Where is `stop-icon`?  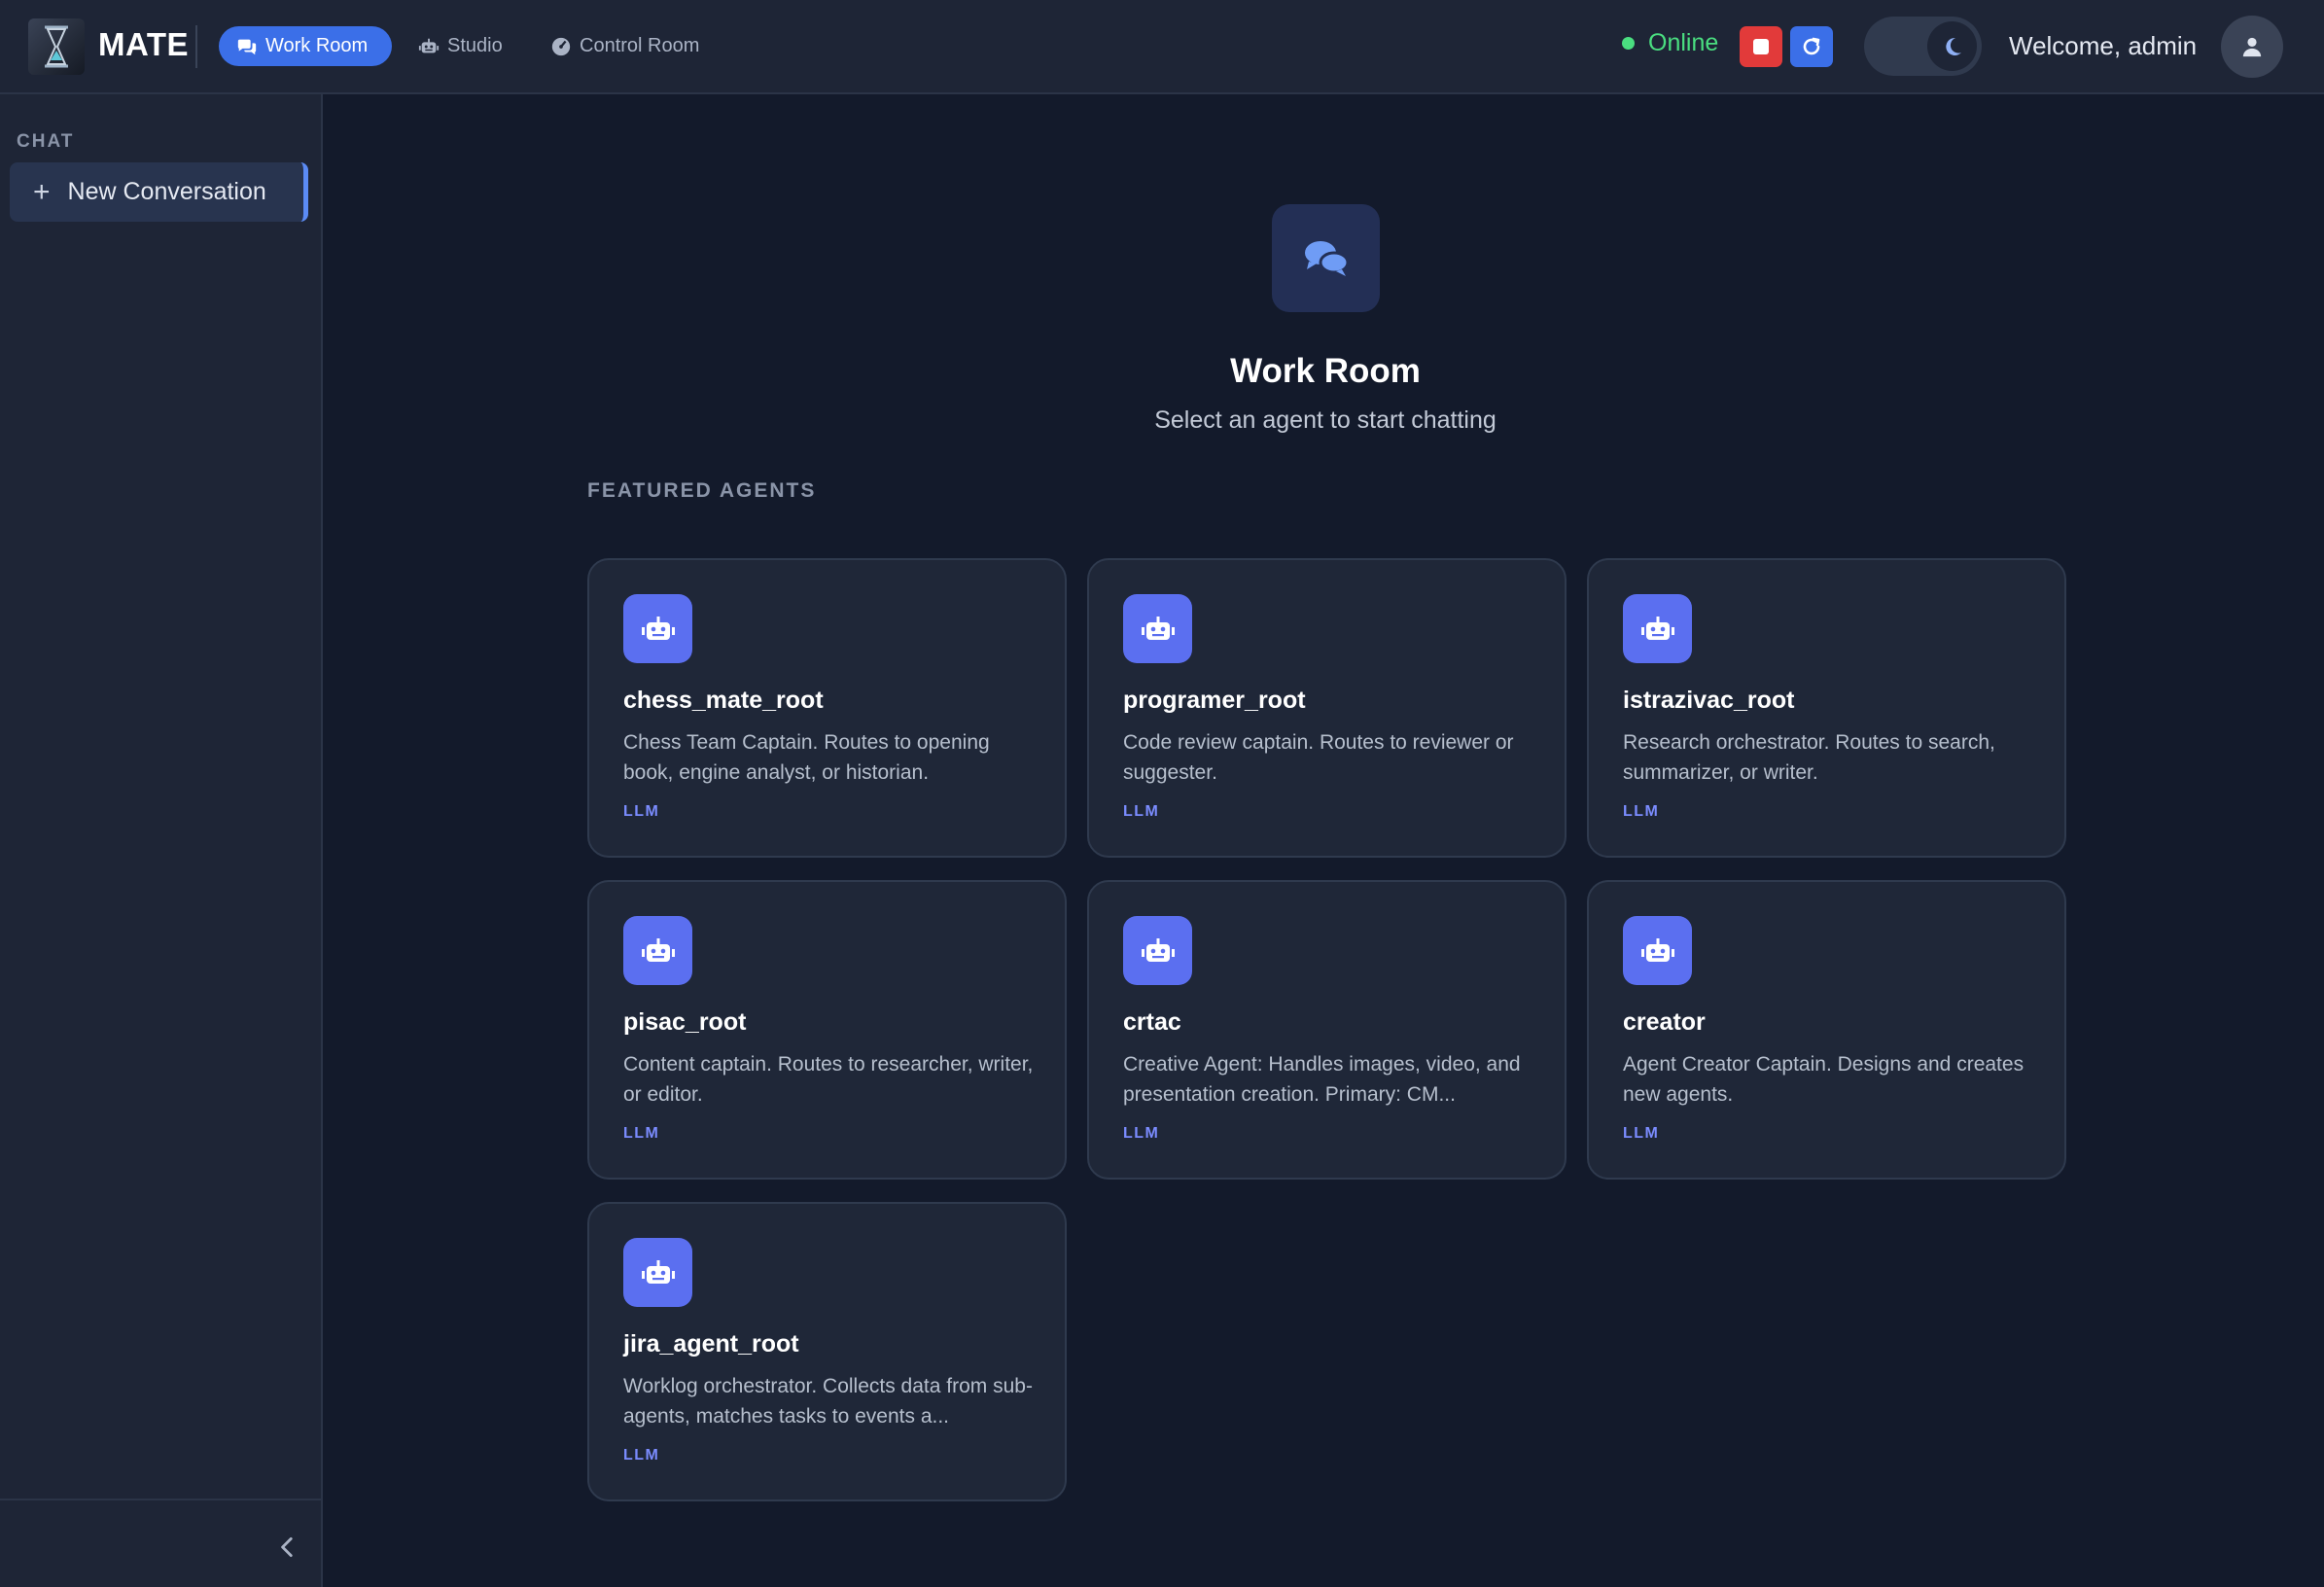
stop-icon is located at coordinates (1761, 47).